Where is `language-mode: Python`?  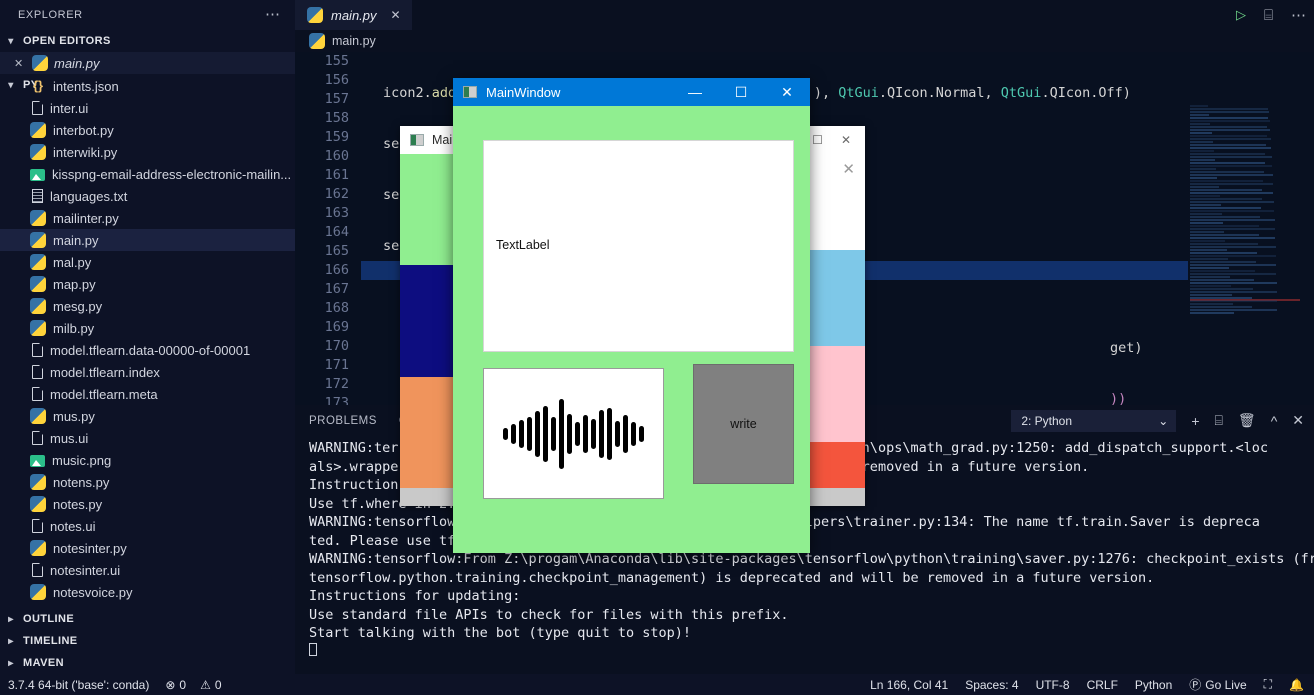
language-mode: Python is located at coordinates (1153, 685).